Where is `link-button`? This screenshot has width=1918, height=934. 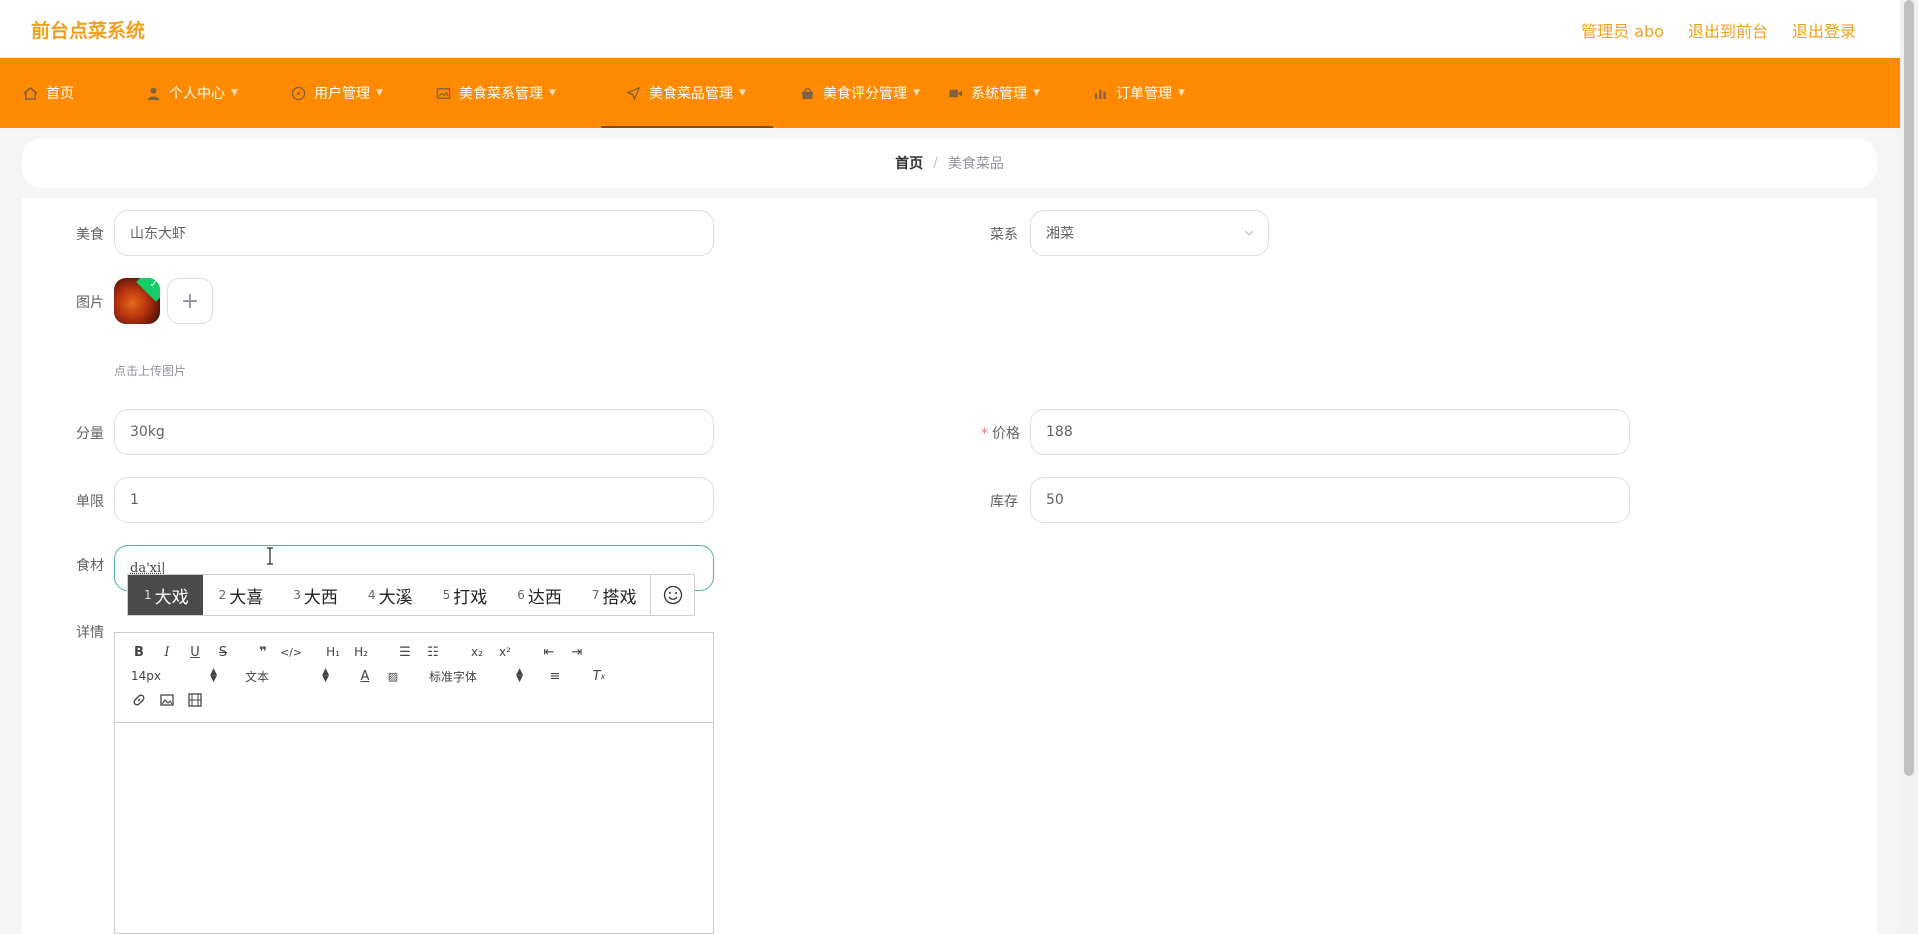
link-button is located at coordinates (139, 700).